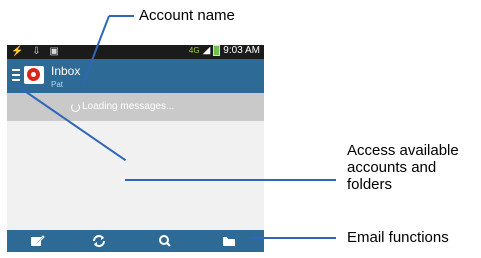 The height and width of the screenshot is (258, 481). I want to click on callout-line: accounts and, so click(392, 167).